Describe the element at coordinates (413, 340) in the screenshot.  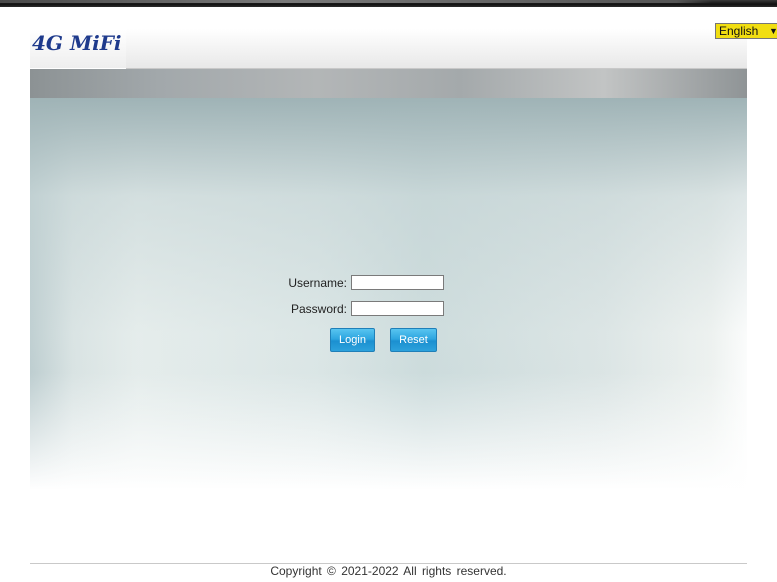
I see `reset-button: Reset` at that location.